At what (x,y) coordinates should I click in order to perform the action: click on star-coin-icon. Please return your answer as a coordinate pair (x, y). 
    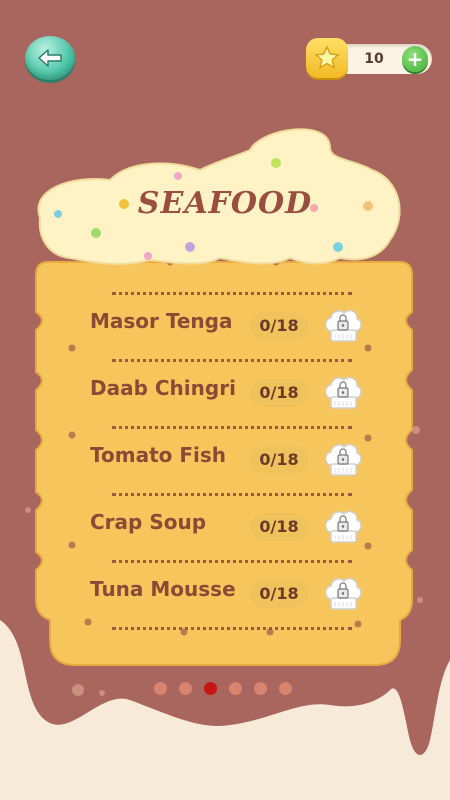
    Looking at the image, I should click on (327, 58).